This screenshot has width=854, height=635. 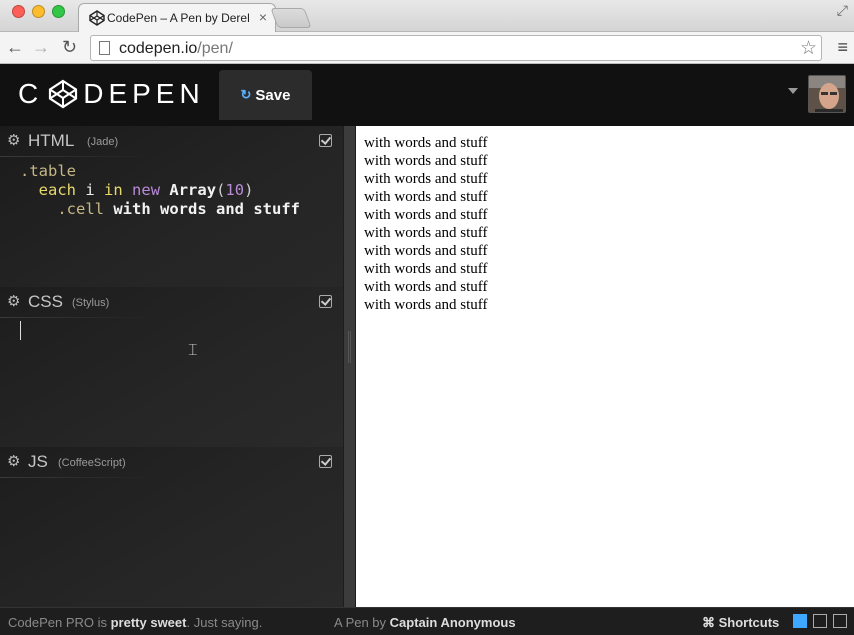 I want to click on codepen-header: C DEPEN ↻ Save, so click(x=427, y=95).